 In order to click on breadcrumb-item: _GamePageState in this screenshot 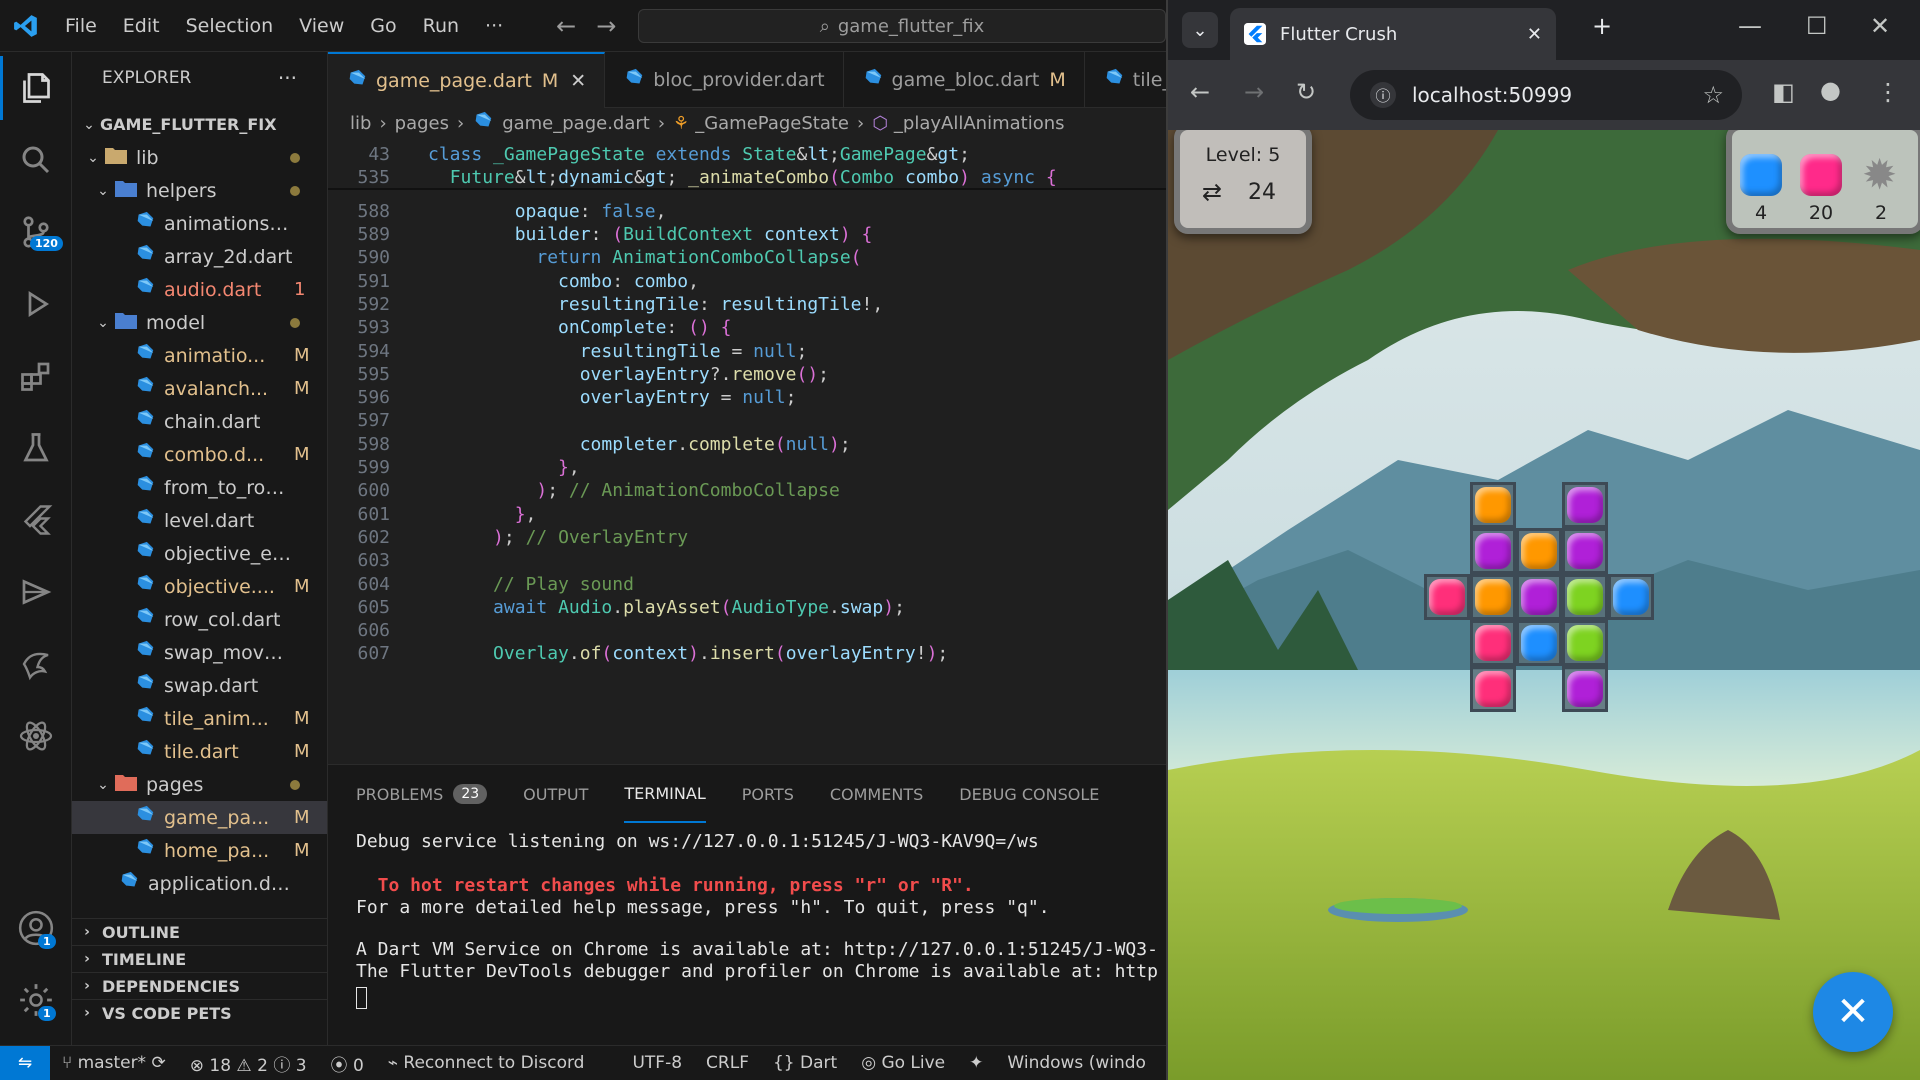, I will do `click(772, 123)`.